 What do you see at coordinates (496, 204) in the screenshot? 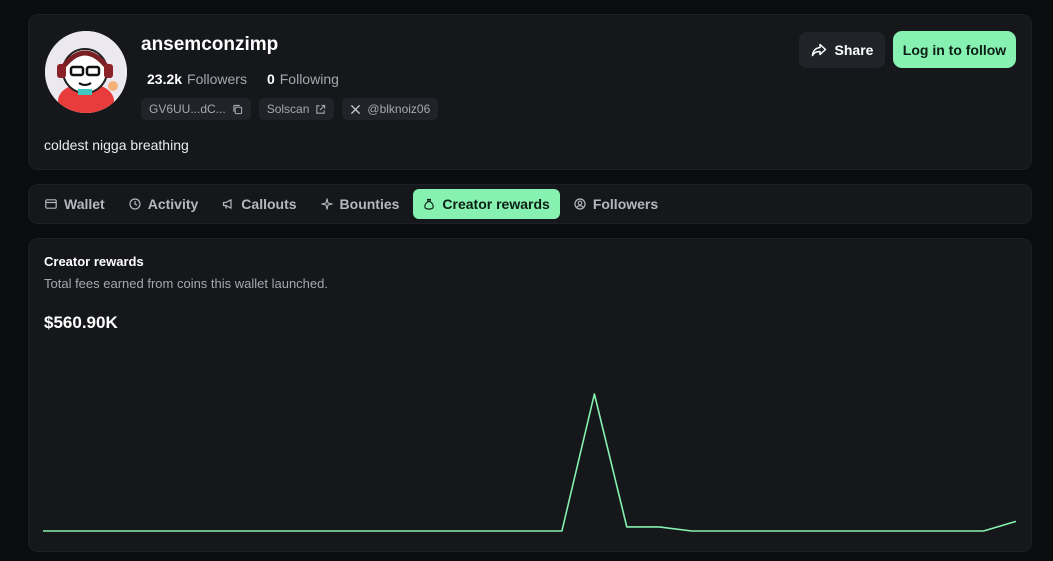
I see `tab-label: Creator rewards` at bounding box center [496, 204].